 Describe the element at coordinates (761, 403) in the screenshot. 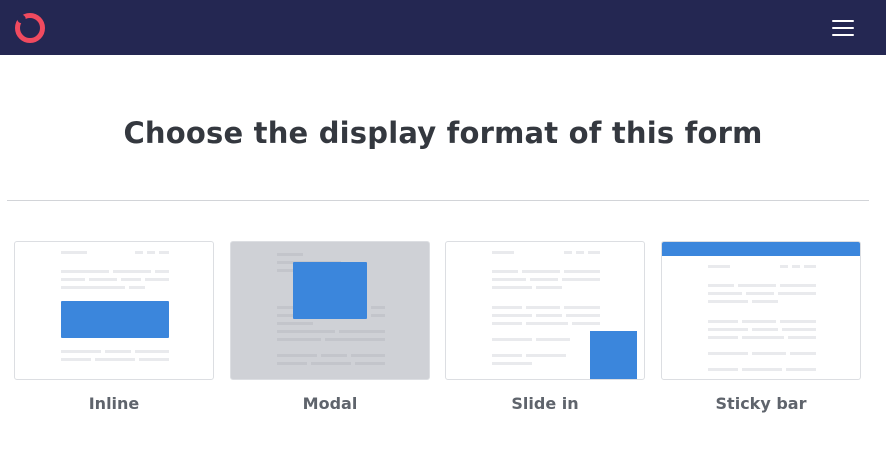

I see `format-label-sticky-bar: Sticky bar` at that location.